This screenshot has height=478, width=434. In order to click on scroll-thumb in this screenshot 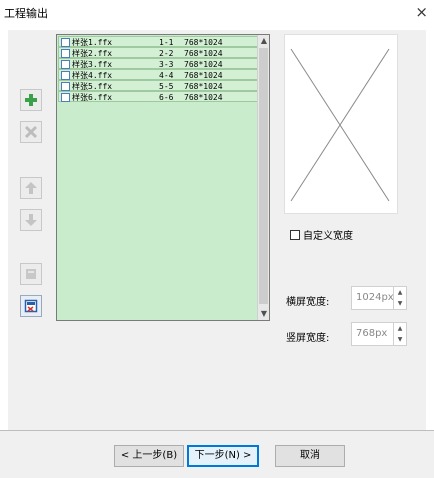, I will do `click(263, 176)`.